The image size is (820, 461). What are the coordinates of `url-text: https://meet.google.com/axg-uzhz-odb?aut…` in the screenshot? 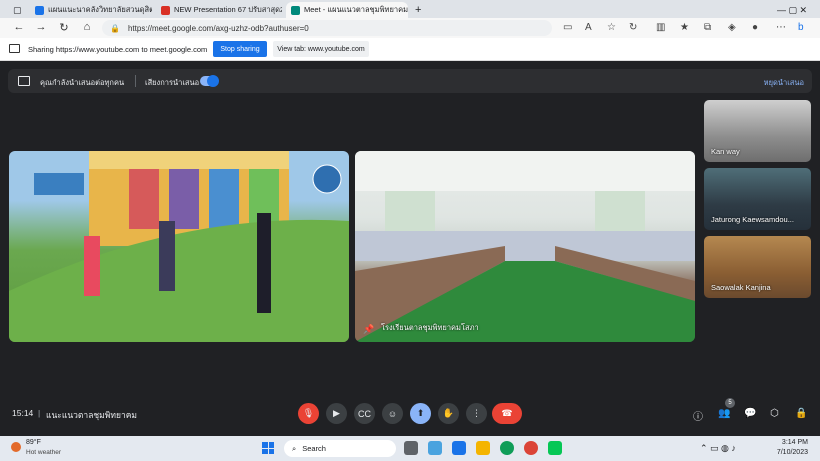 It's located at (218, 28).